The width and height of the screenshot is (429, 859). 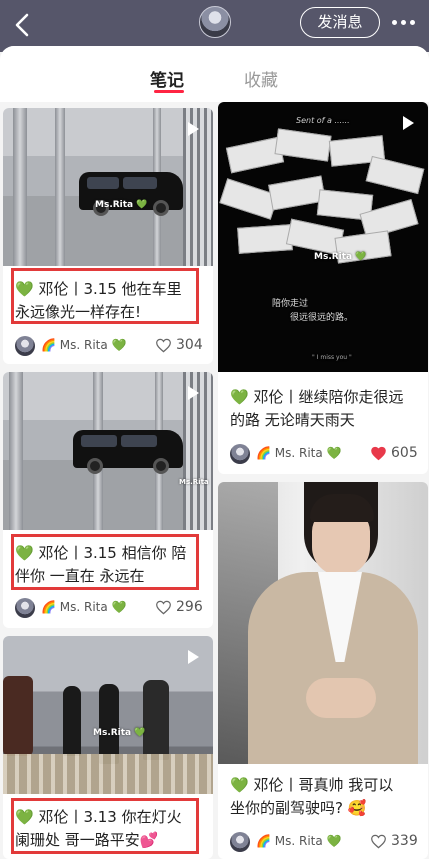 What do you see at coordinates (322, 318) in the screenshot?
I see `image-caption: 很远很远的路。` at bounding box center [322, 318].